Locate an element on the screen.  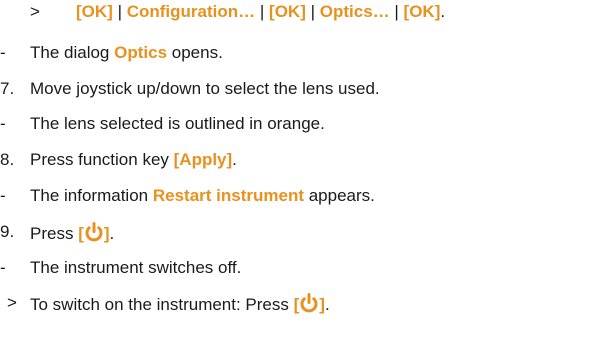
result-text: The instrument switches off. is located at coordinates (136, 267).